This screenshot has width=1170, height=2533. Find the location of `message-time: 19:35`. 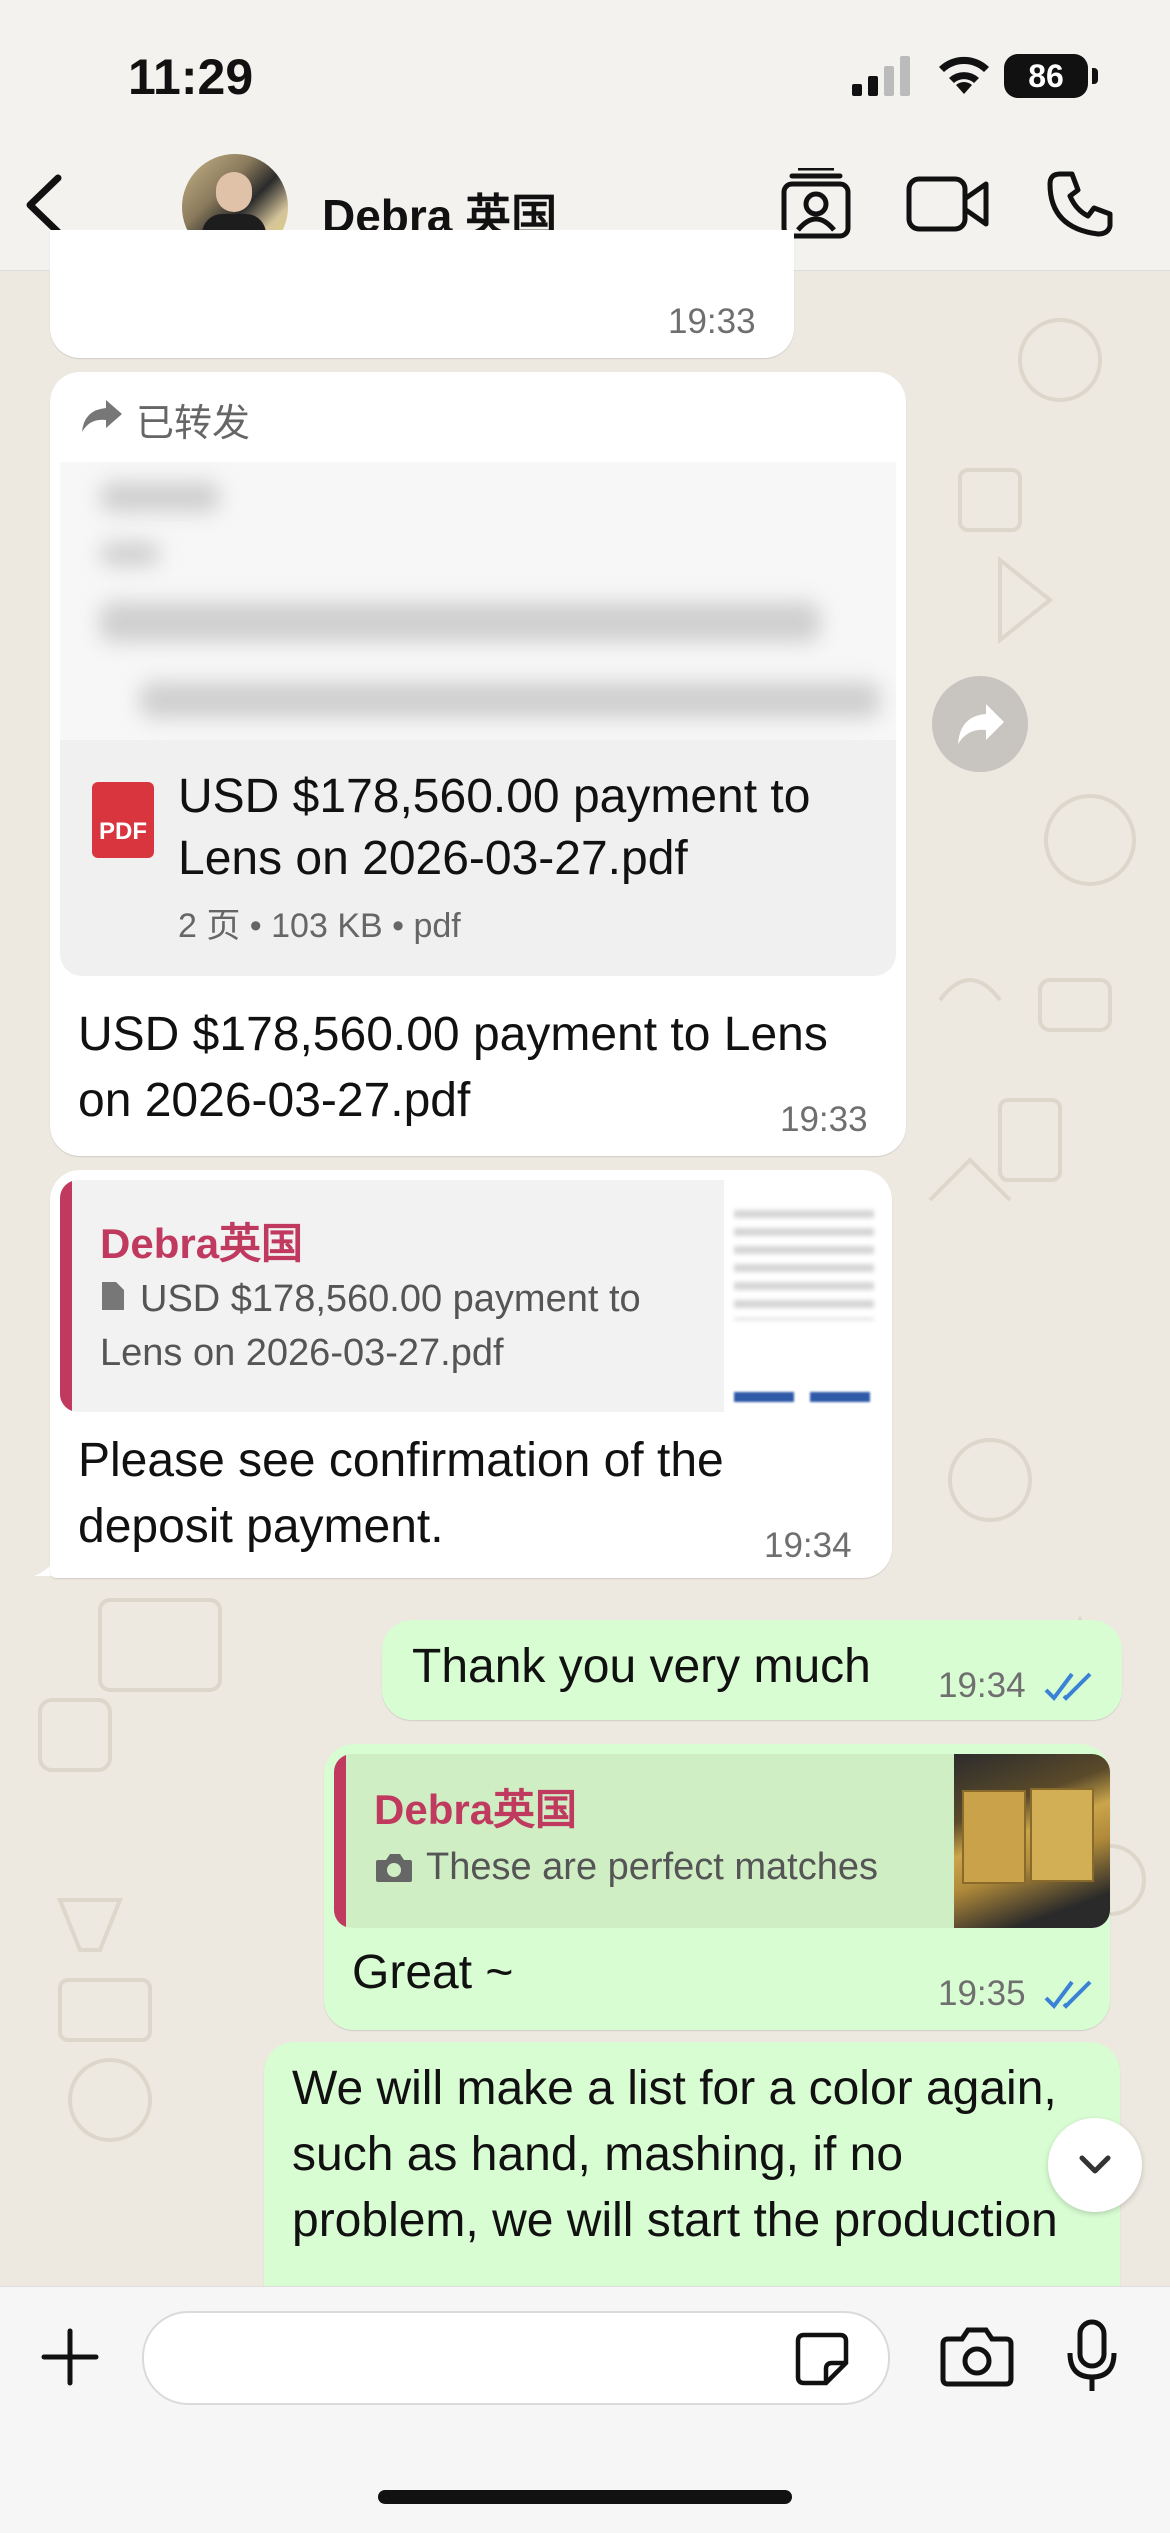

message-time: 19:35 is located at coordinates (982, 1993).